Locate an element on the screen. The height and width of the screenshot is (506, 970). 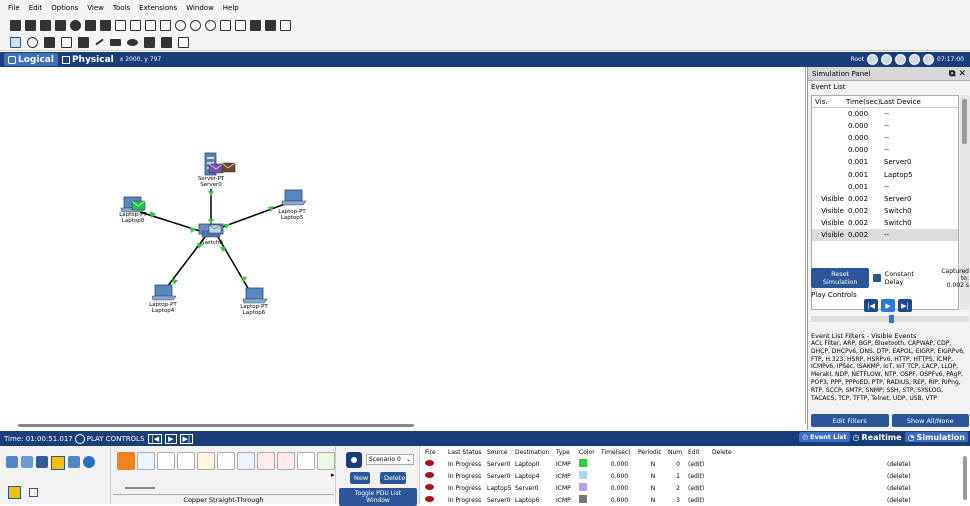
event-row: 0.001 Laptop5 is located at coordinates (885, 174).